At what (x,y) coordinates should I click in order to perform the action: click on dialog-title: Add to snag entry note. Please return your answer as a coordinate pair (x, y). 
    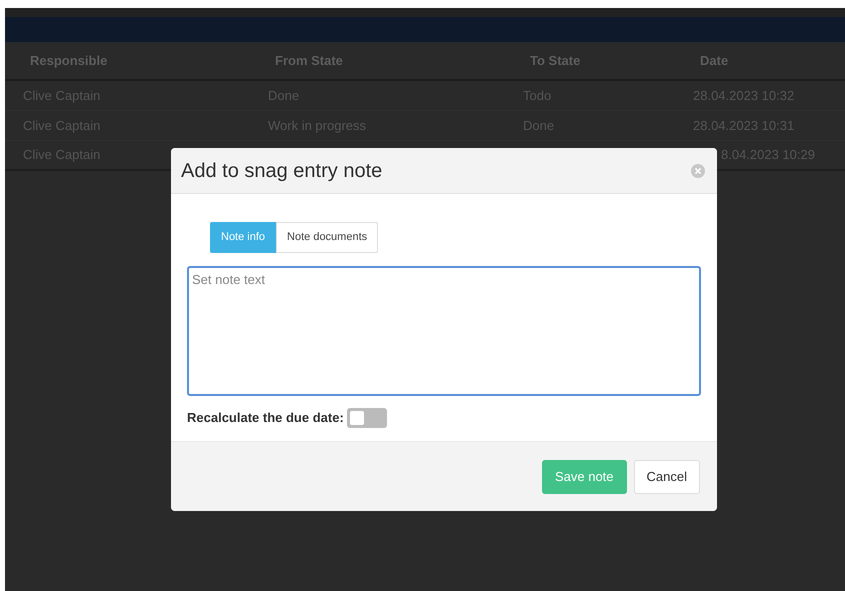
    Looking at the image, I should click on (281, 171).